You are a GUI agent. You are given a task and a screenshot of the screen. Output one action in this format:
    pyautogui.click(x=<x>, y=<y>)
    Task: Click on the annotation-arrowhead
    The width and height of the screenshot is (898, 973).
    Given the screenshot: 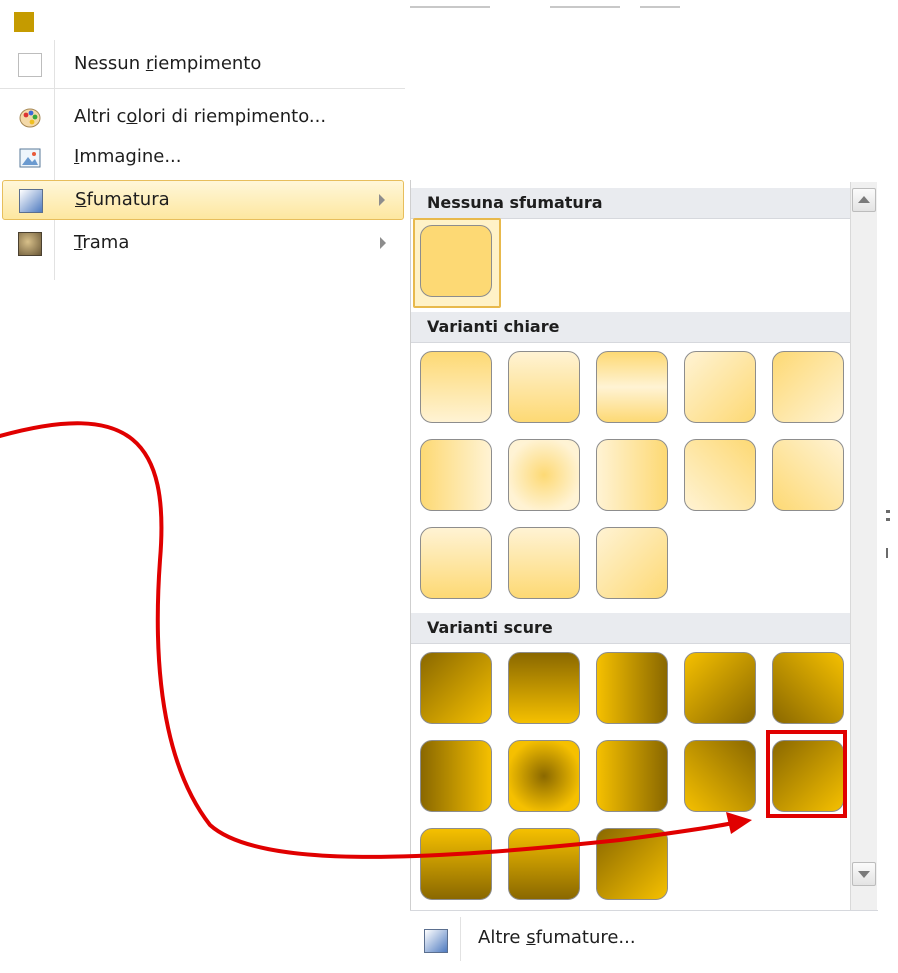 What is the action you would take?
    pyautogui.click(x=739, y=823)
    